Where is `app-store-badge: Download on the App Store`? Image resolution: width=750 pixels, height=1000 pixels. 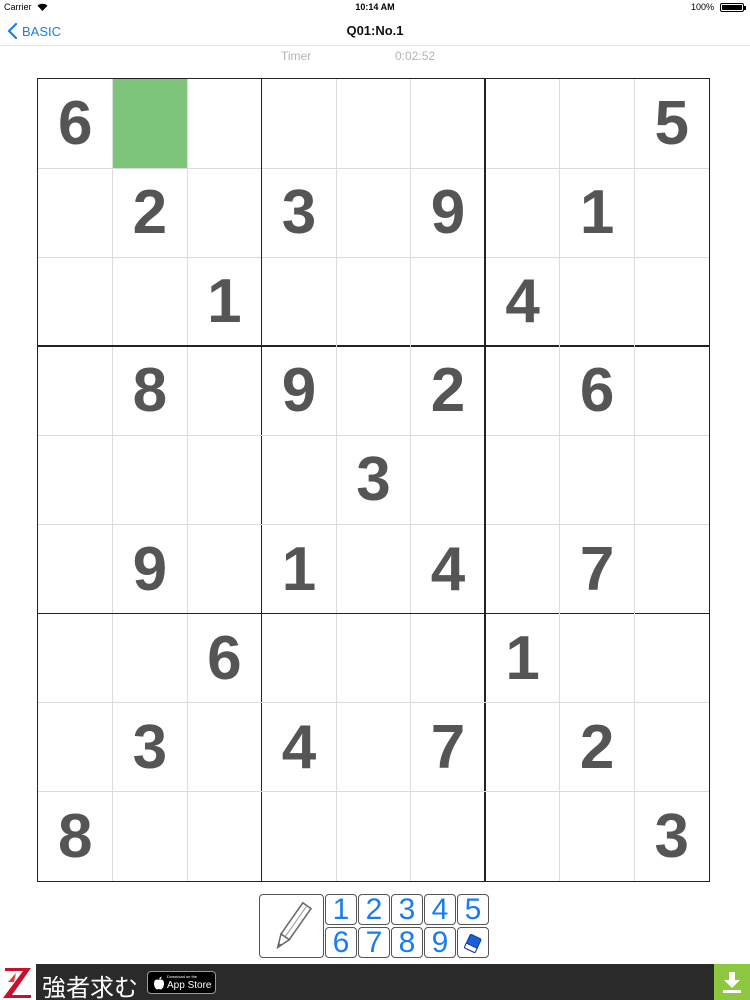 app-store-badge: Download on the App Store is located at coordinates (181, 982).